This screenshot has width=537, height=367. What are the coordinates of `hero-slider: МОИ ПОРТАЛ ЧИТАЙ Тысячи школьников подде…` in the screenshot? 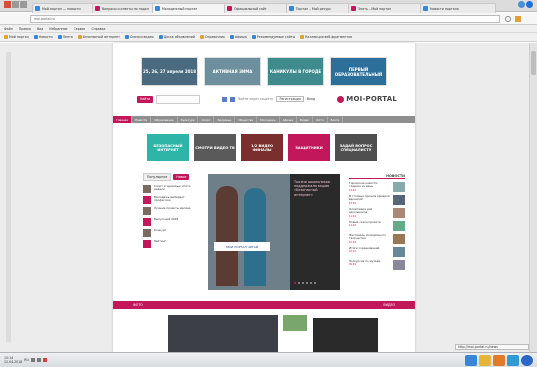 It's located at (274, 232).